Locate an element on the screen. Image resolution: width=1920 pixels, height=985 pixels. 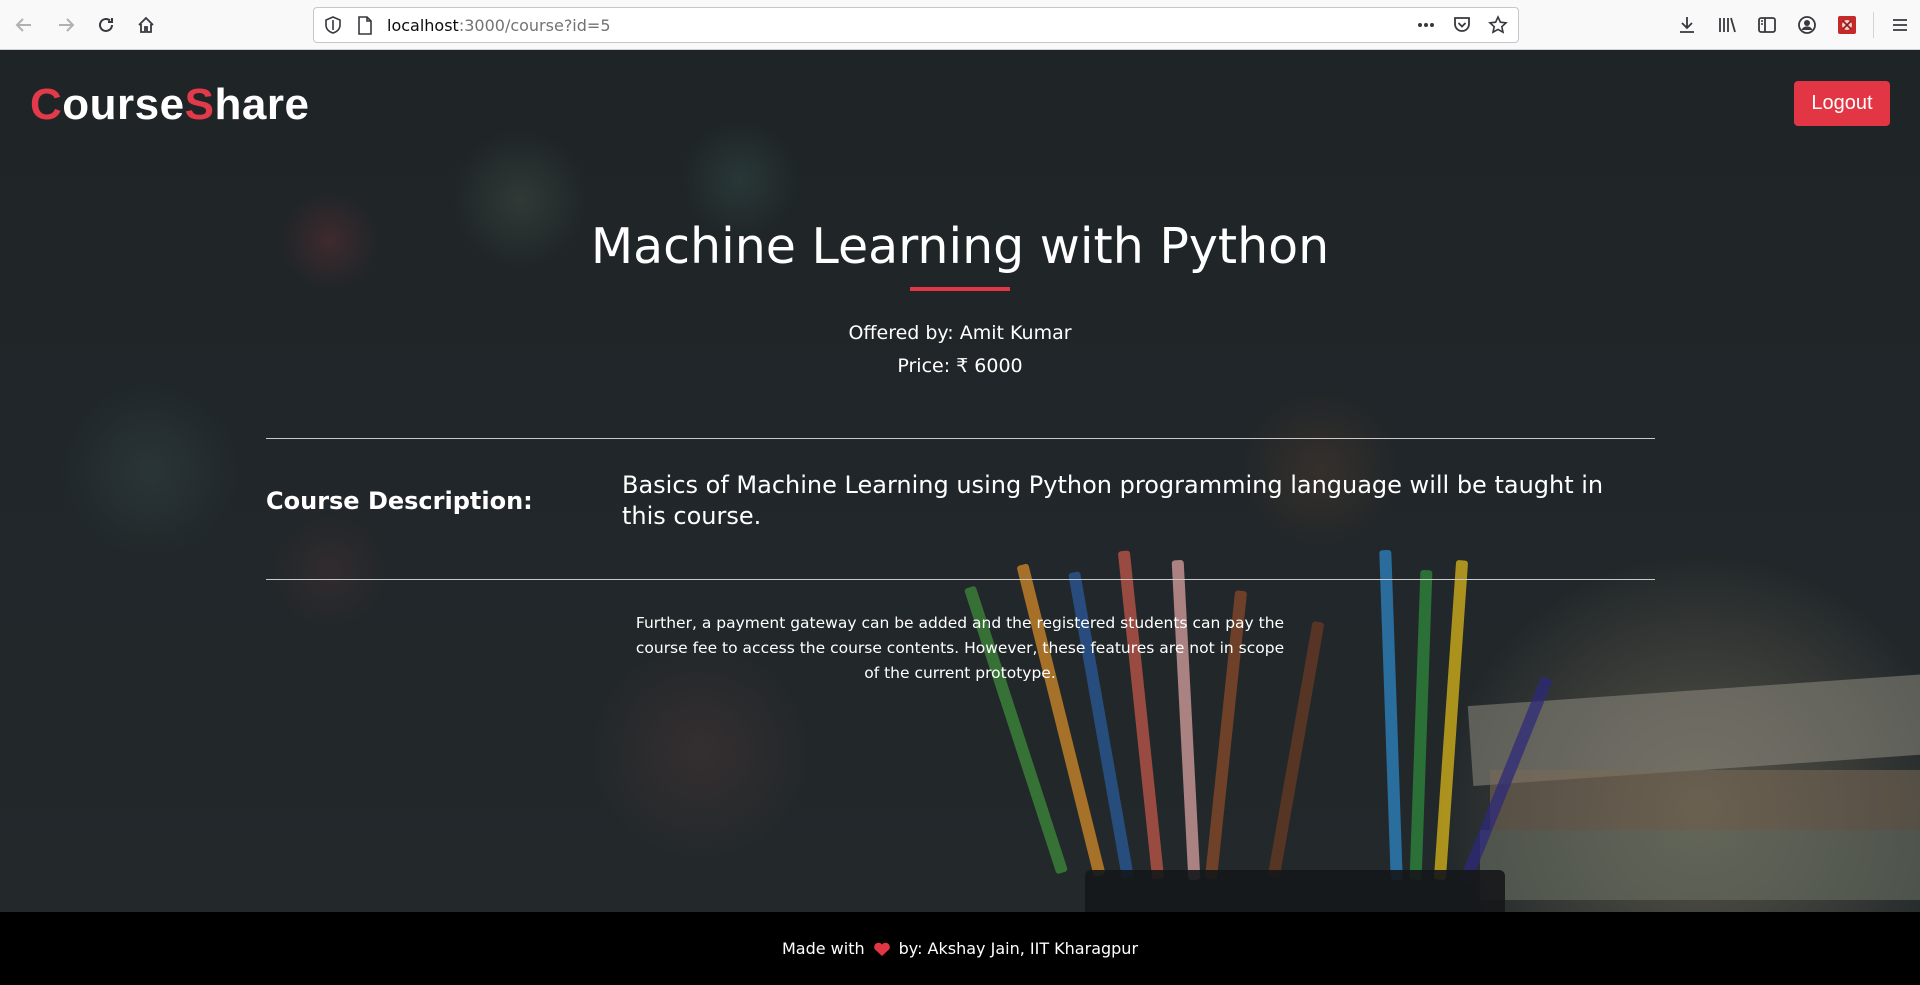
browser-toolbar: localhost:3000/course?id=5 is located at coordinates (960, 25).